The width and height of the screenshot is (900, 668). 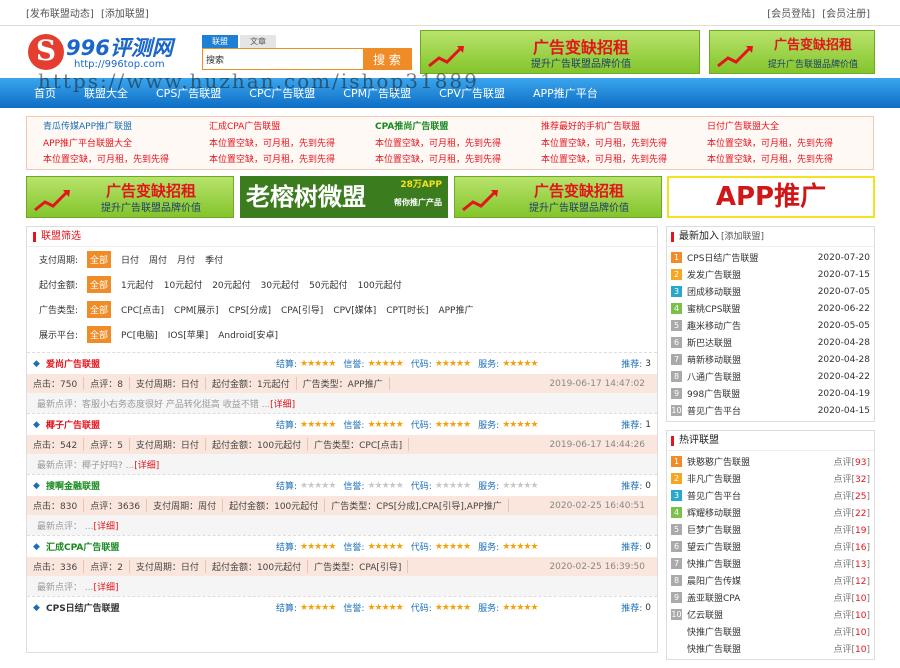 I want to click on latest-item: 8 八通广告联盟 2020-04-22, so click(x=770, y=376).